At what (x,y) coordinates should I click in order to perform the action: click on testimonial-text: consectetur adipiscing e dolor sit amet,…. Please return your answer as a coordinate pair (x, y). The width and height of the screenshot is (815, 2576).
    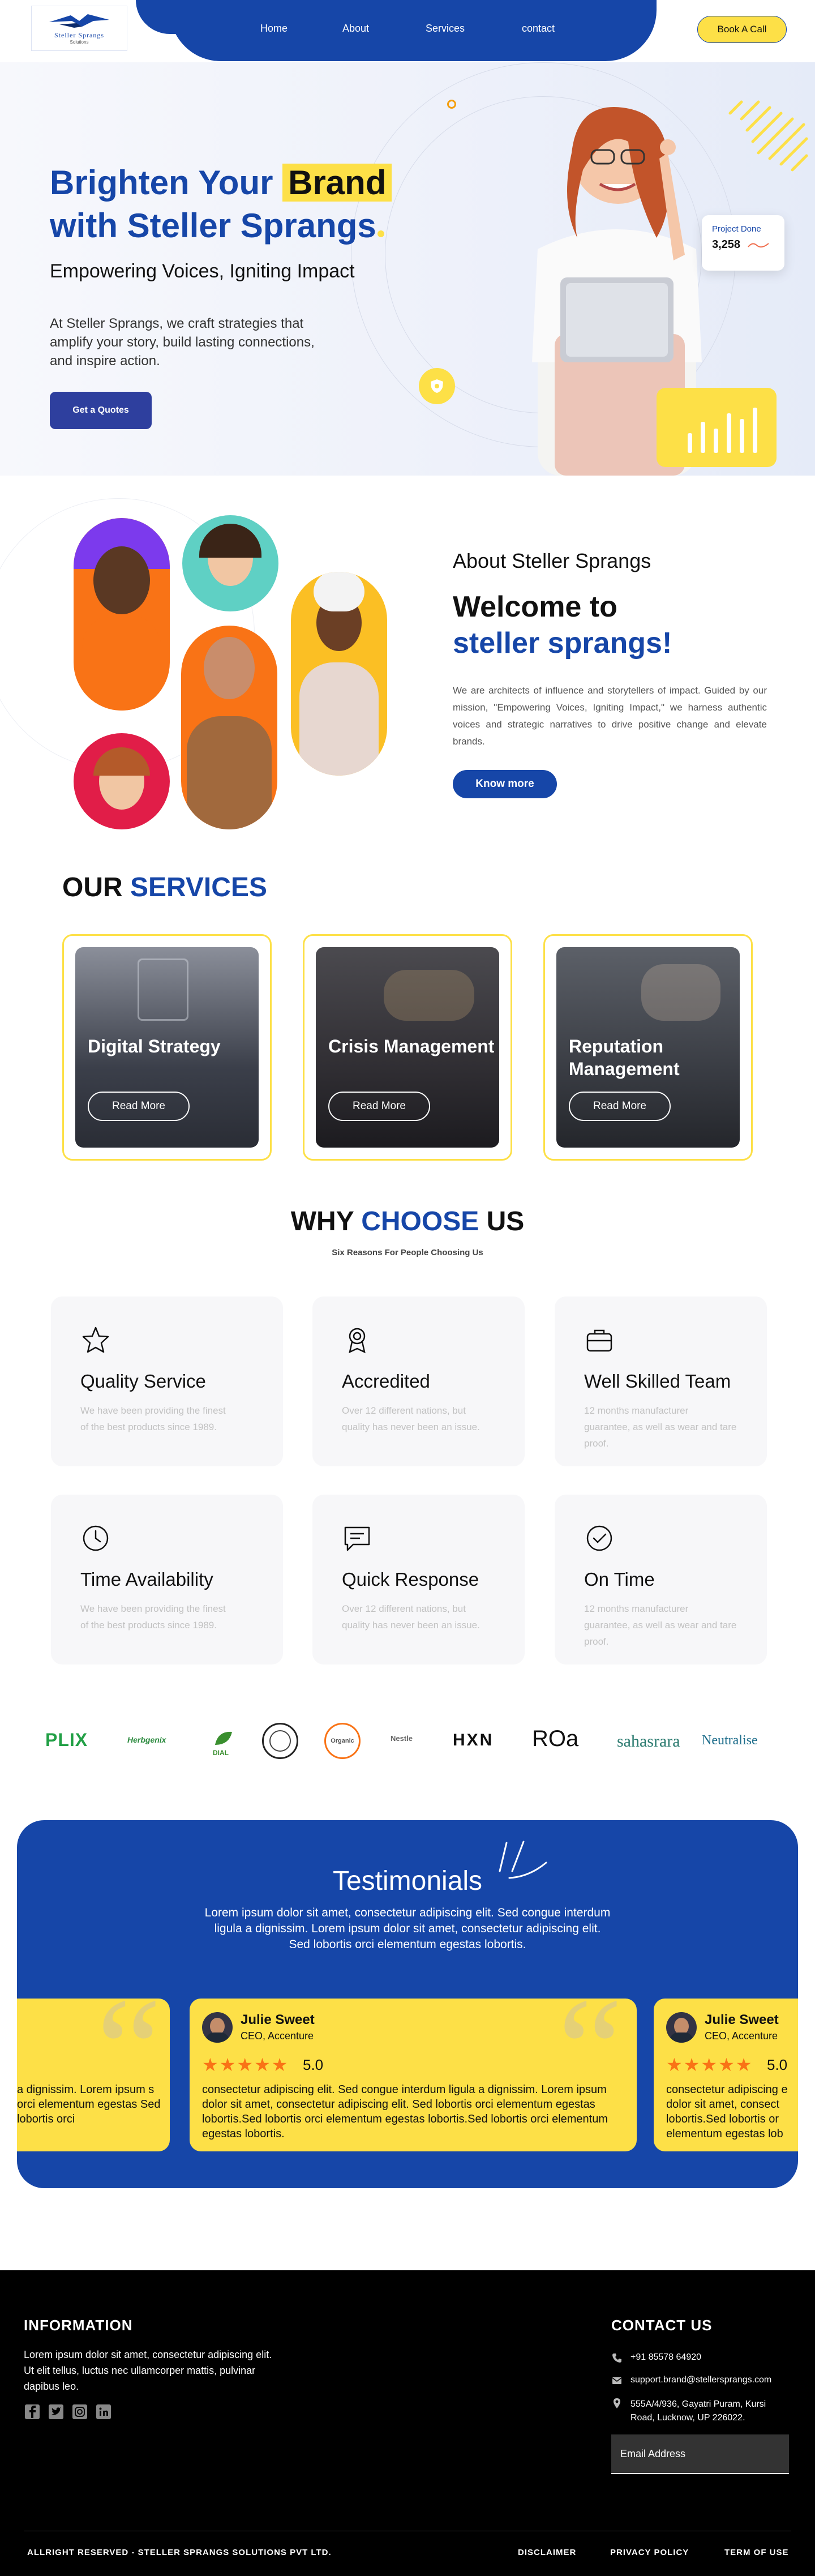
    Looking at the image, I should click on (727, 2111).